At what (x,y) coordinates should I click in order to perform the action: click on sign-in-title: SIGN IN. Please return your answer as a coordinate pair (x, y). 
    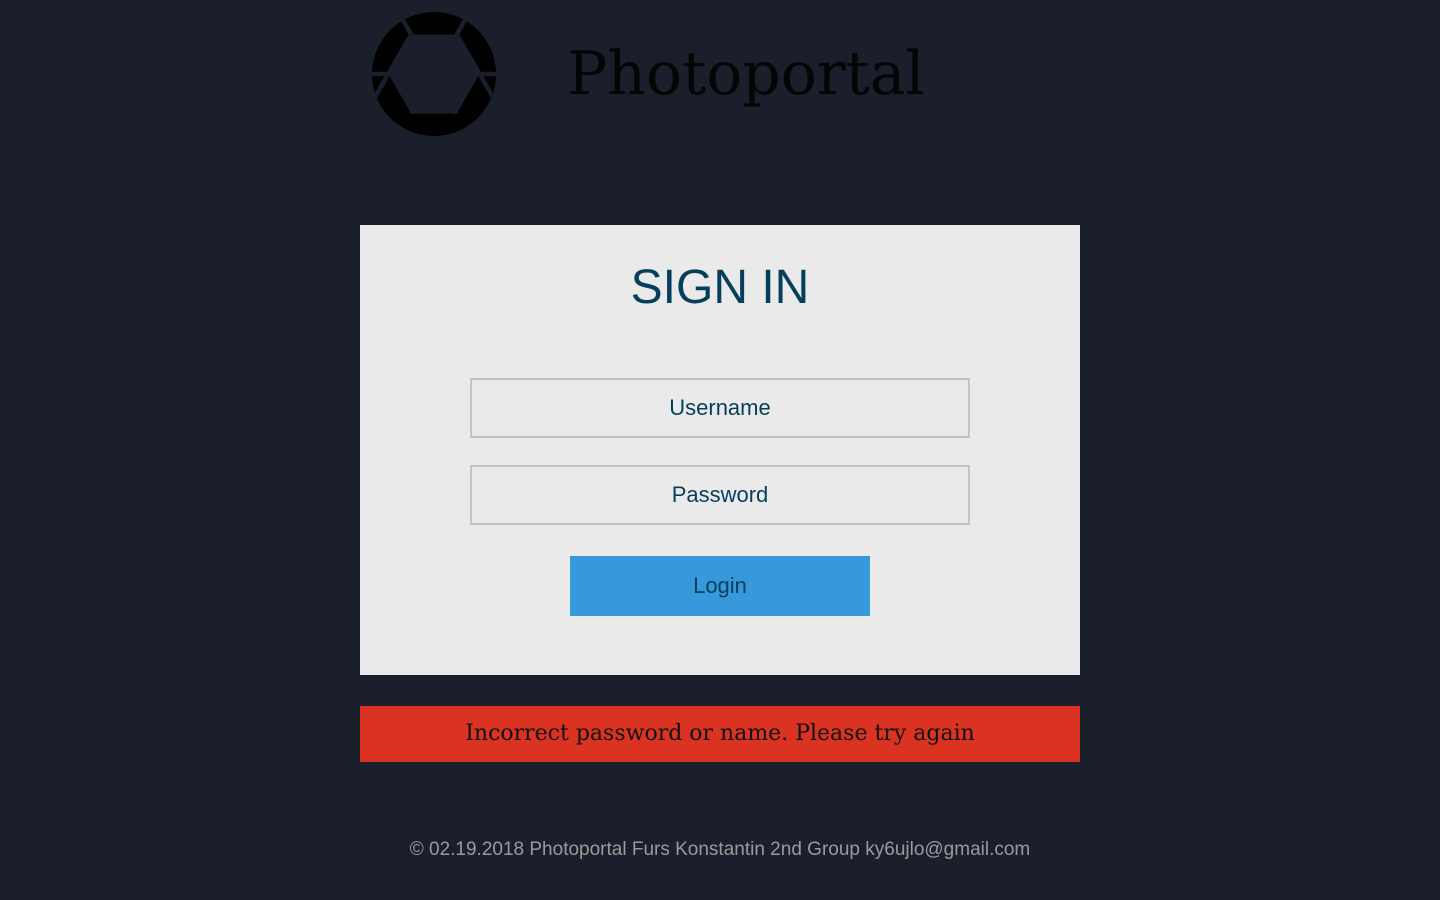
    Looking at the image, I should click on (720, 287).